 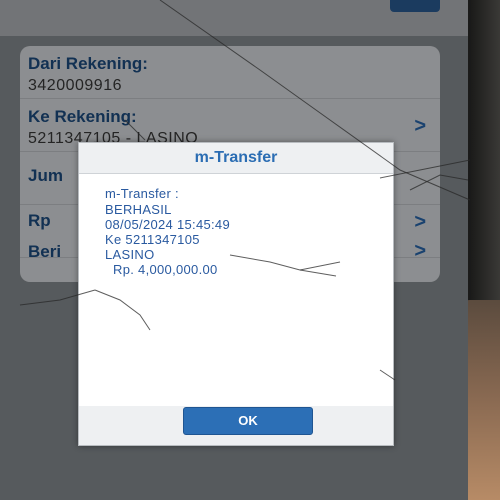 What do you see at coordinates (248, 421) in the screenshot?
I see `ok-button: OK` at bounding box center [248, 421].